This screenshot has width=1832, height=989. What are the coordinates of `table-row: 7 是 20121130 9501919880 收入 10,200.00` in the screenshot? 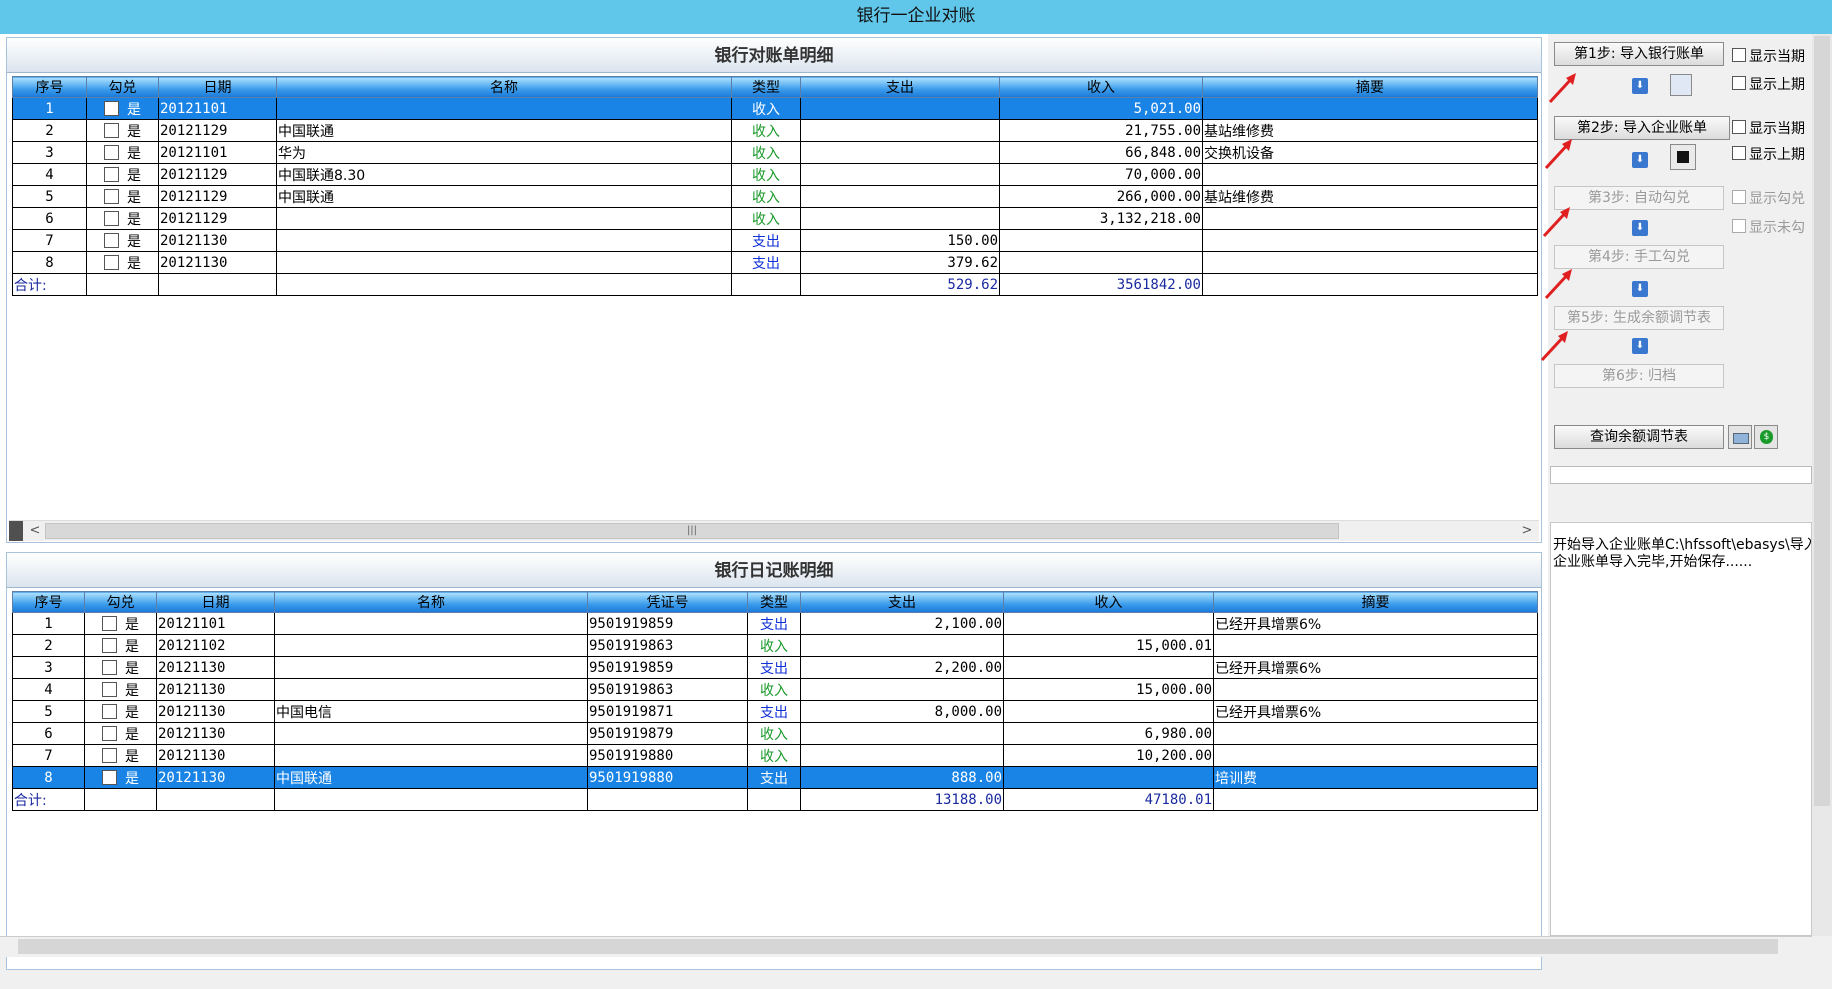 It's located at (775, 755).